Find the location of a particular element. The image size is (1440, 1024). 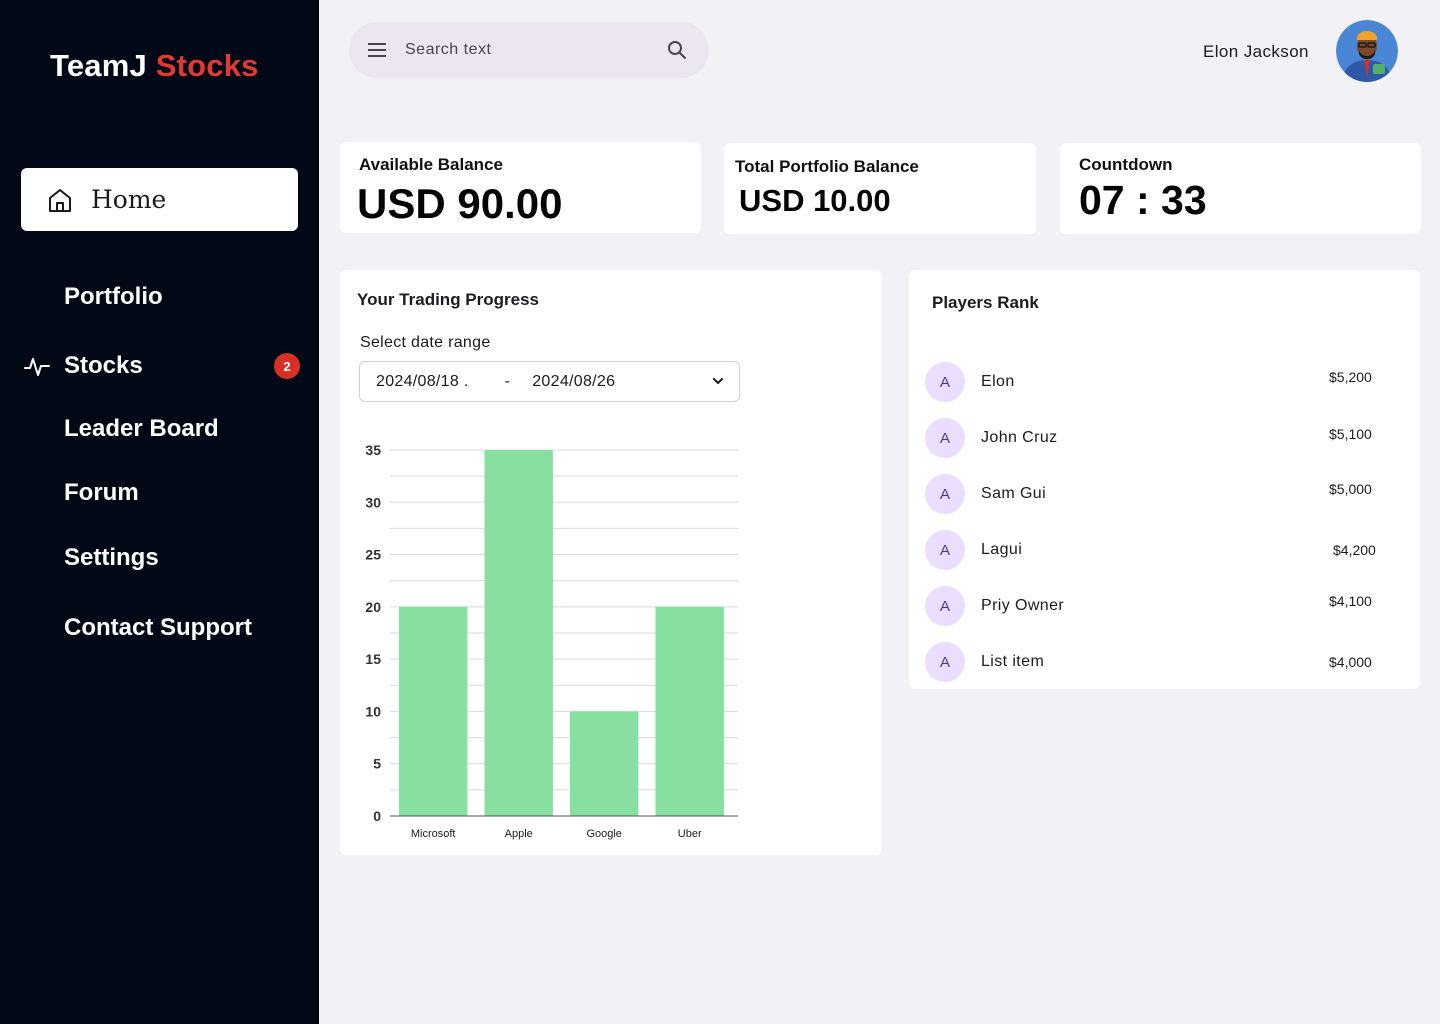

y-tick-label: 30 is located at coordinates (373, 502).